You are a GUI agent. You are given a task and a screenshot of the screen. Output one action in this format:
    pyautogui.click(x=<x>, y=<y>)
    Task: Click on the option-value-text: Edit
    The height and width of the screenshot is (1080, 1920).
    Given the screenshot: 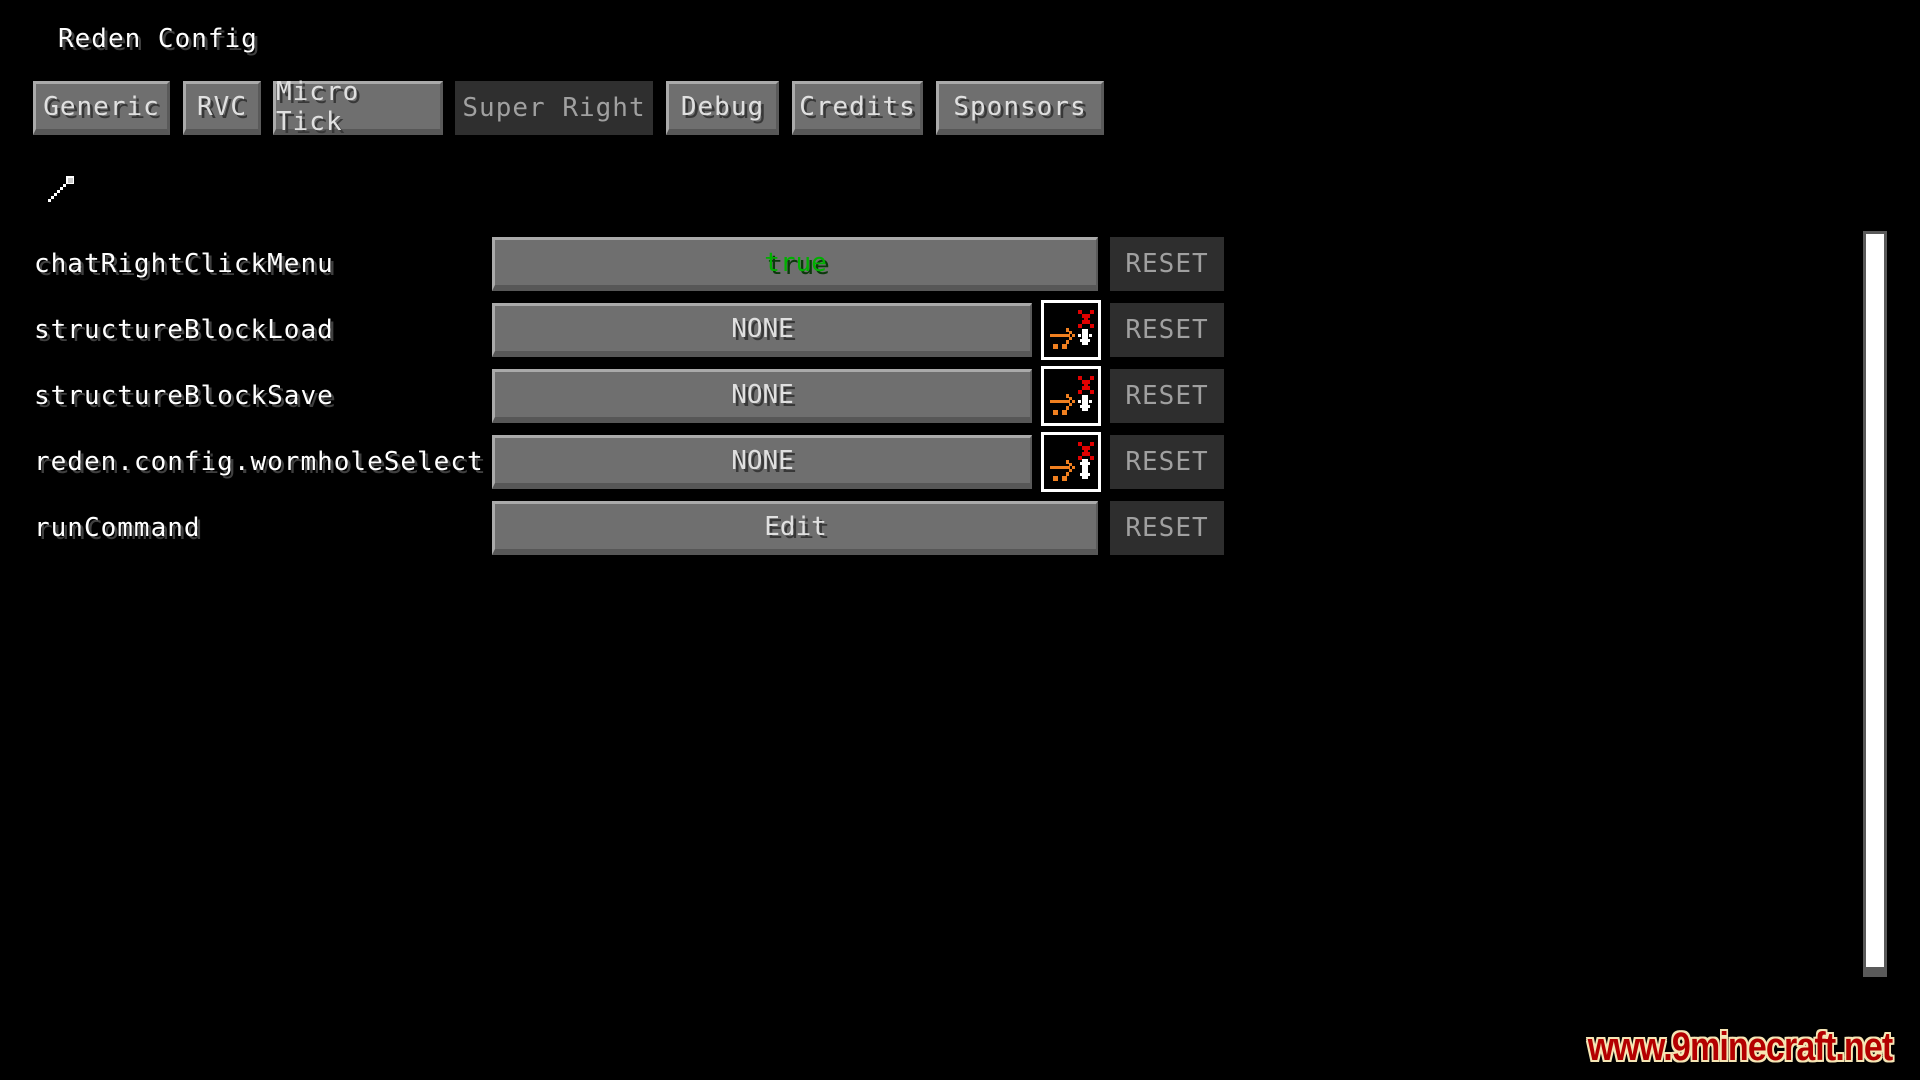 What is the action you would take?
    pyautogui.click(x=795, y=526)
    